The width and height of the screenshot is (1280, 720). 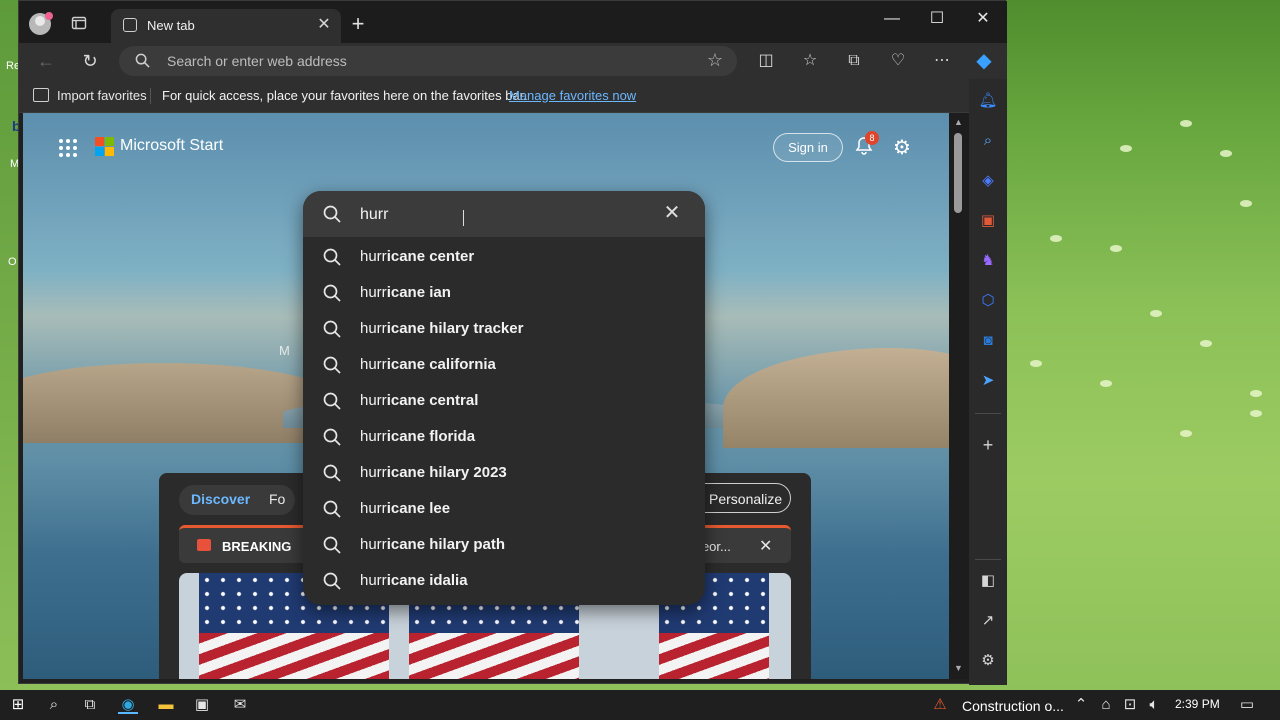 I want to click on desktop-partial-label: O, so click(x=12, y=262).